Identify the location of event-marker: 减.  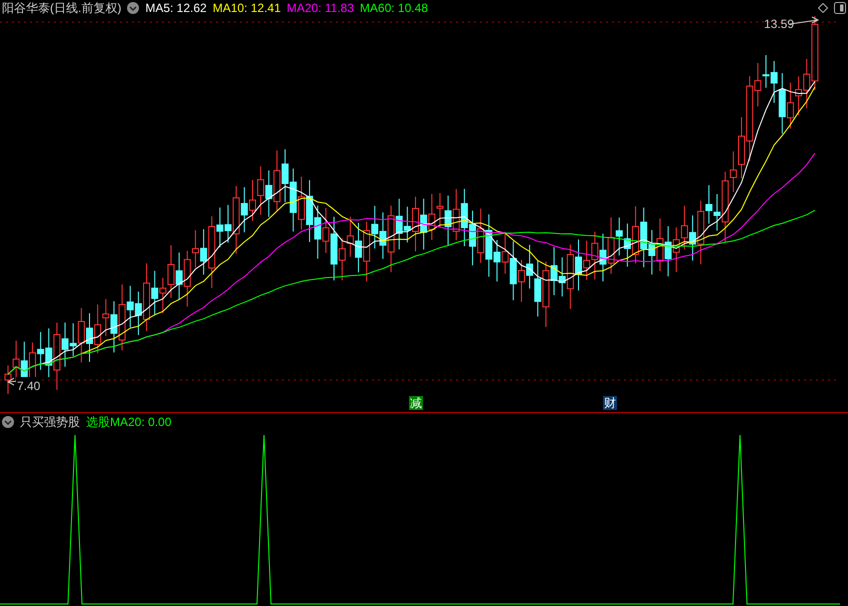
(416, 403).